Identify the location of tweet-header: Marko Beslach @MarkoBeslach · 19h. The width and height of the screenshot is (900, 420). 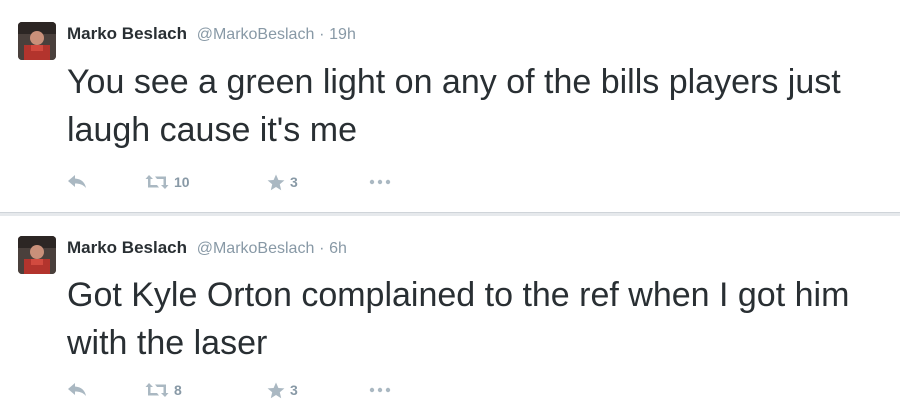
(211, 34).